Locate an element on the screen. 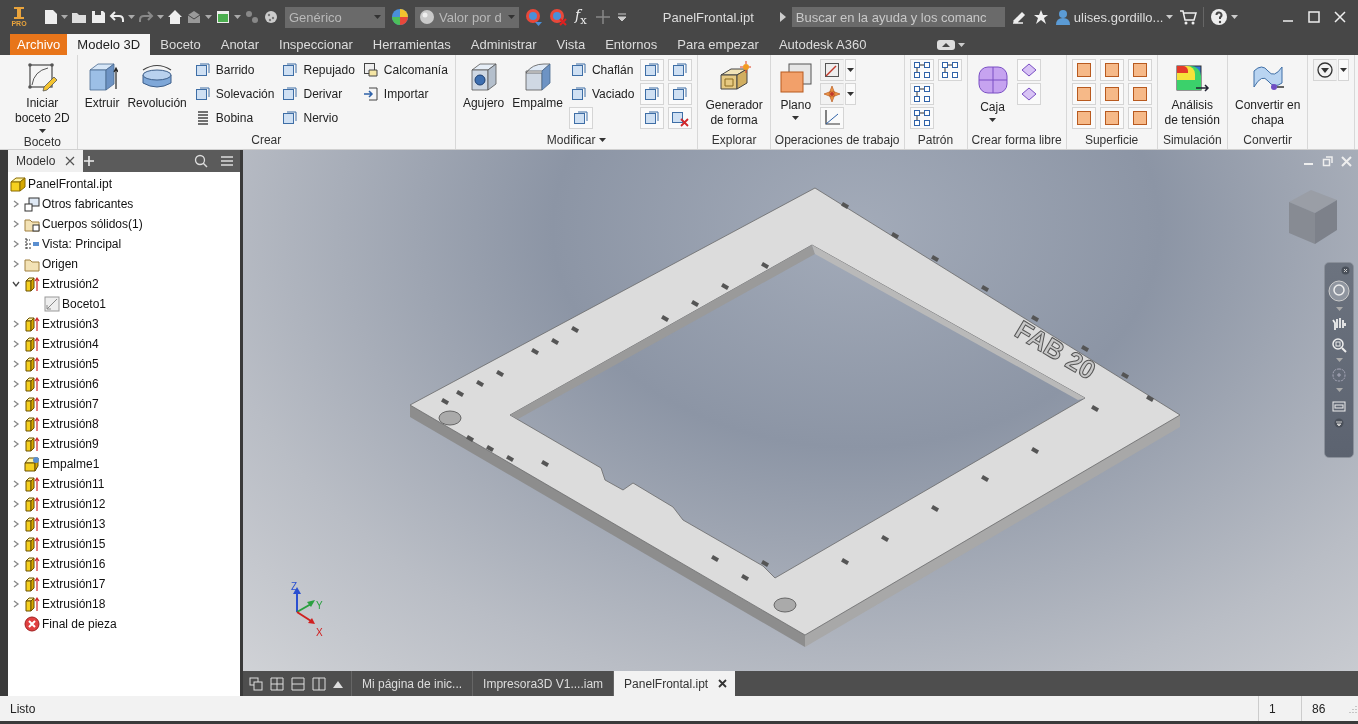  horizontal-split-icon is located at coordinates (298, 683).